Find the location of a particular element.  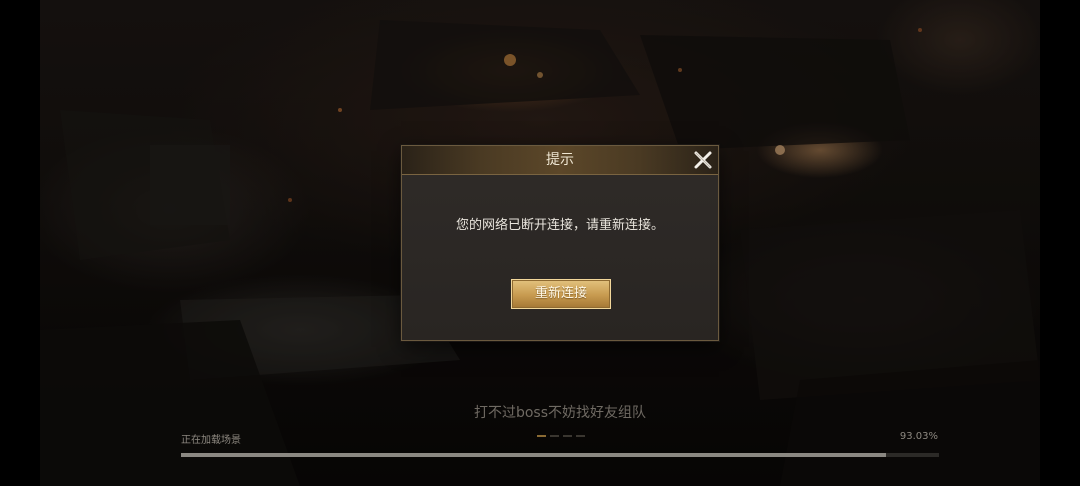

loading-percent: 93.03% is located at coordinates (918, 436).